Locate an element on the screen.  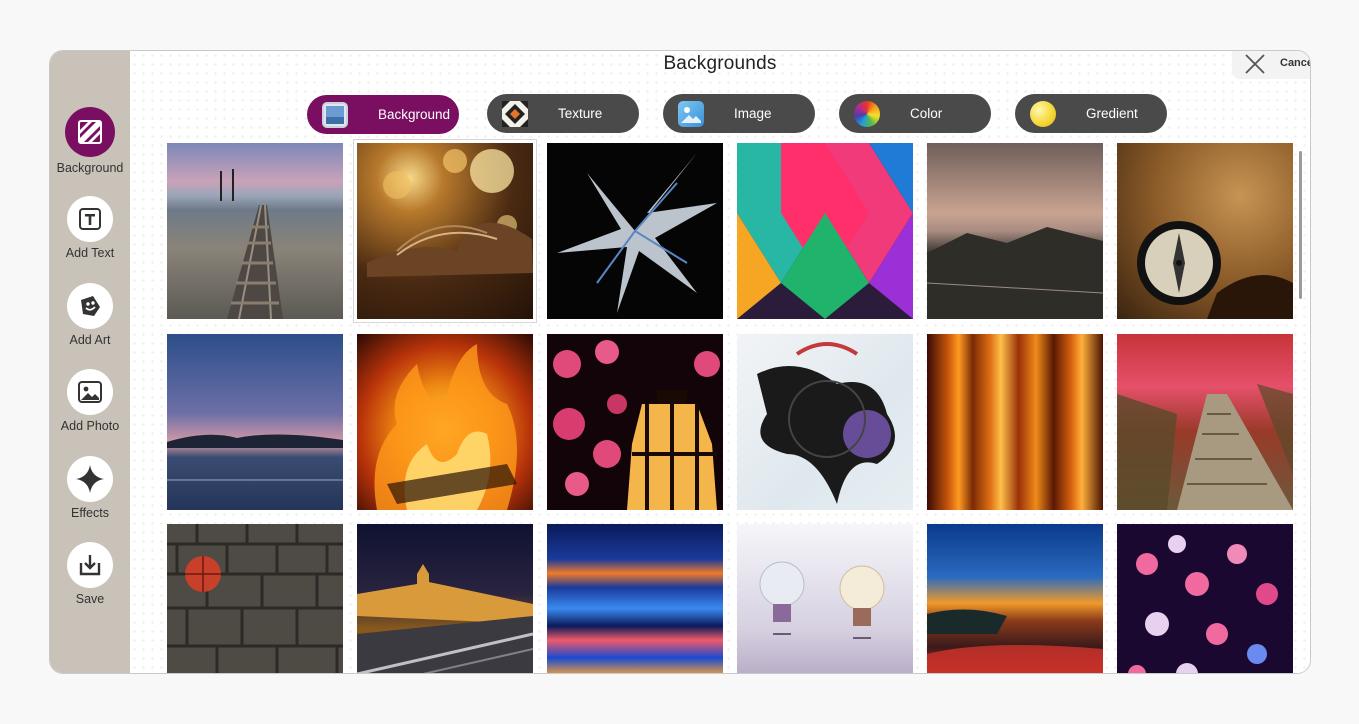
cancel-label: Cancel is located at coordinates (1295, 63).